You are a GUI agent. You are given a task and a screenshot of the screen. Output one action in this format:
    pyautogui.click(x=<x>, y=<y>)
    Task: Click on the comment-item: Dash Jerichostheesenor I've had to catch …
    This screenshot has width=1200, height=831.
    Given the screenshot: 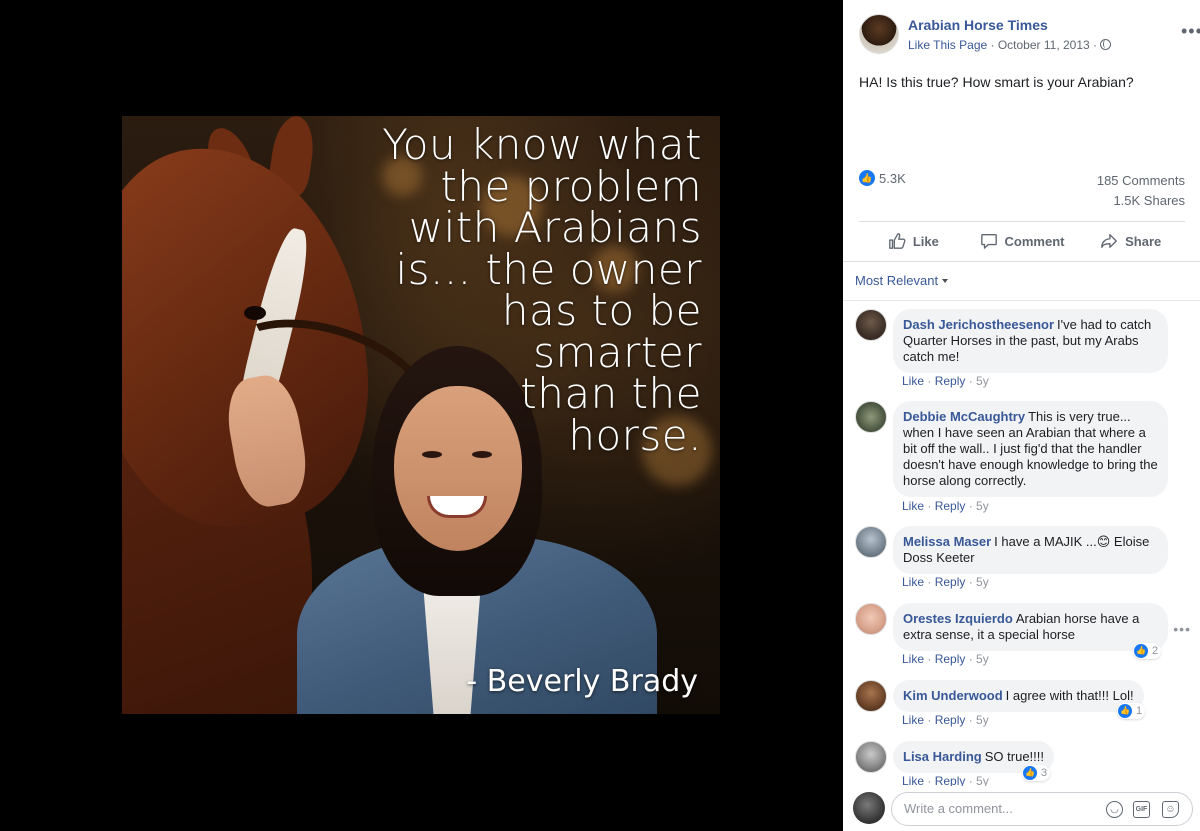 What is the action you would take?
    pyautogui.click(x=1025, y=351)
    